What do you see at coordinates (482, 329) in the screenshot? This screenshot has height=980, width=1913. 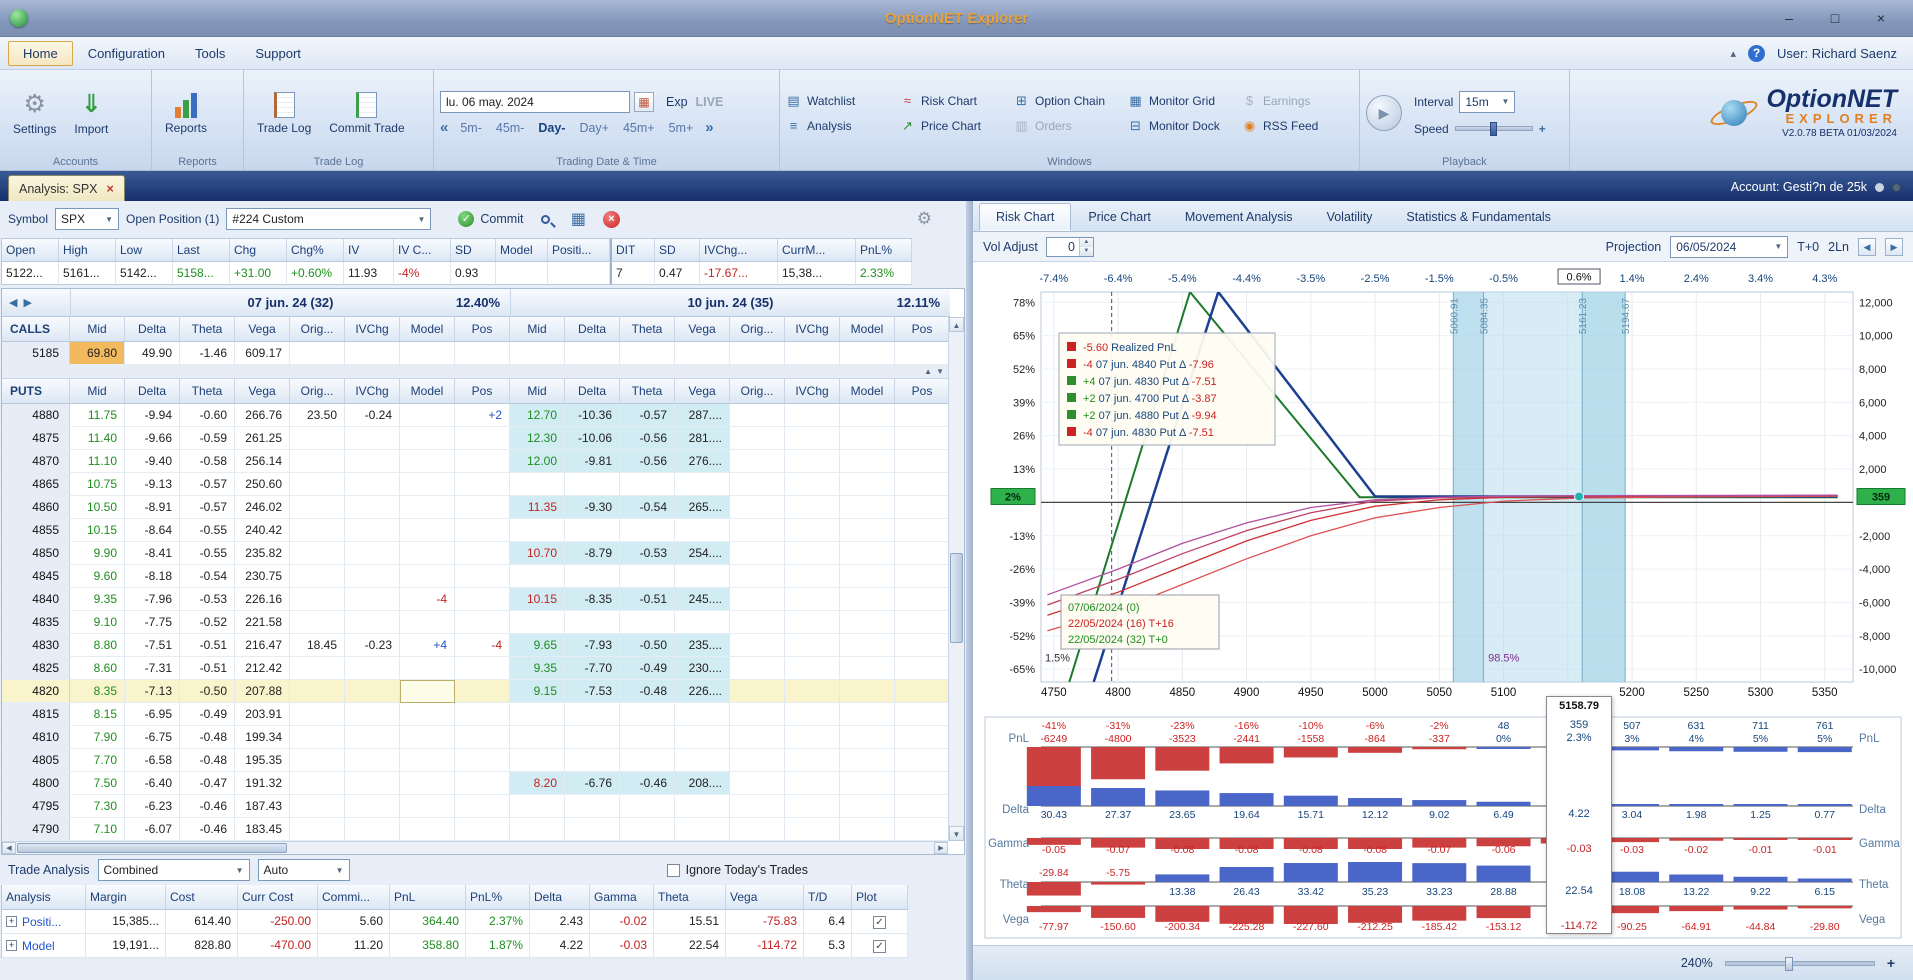 I see `col-header-pos: Pos` at bounding box center [482, 329].